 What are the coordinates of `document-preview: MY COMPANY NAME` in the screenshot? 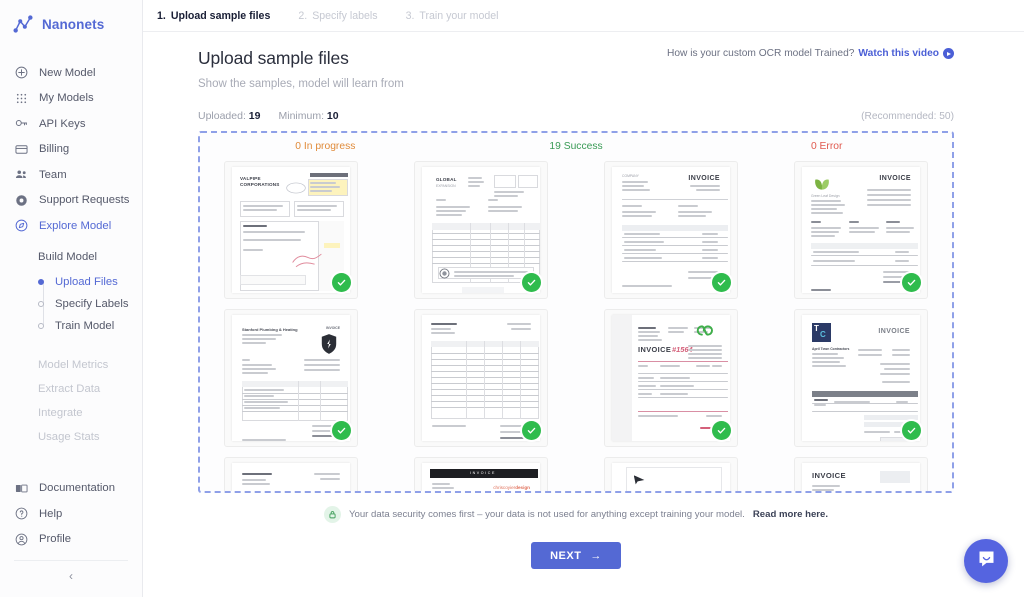 It's located at (671, 477).